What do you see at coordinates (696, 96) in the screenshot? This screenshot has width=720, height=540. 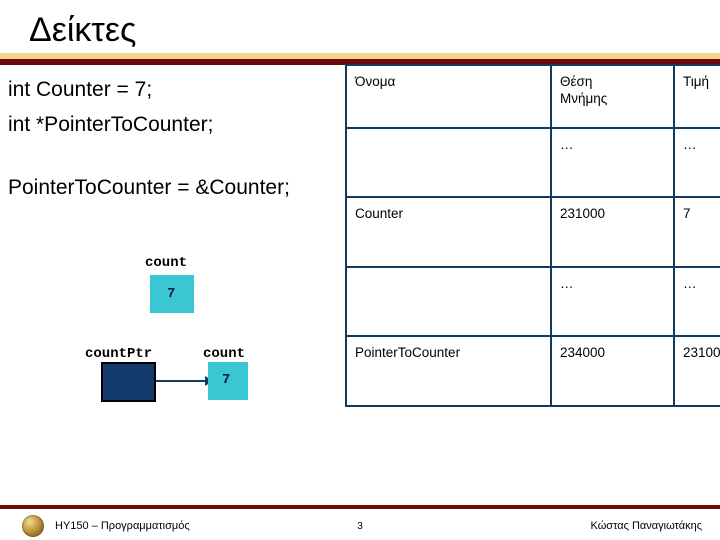 I see `table-header-value: Τιμή` at bounding box center [696, 96].